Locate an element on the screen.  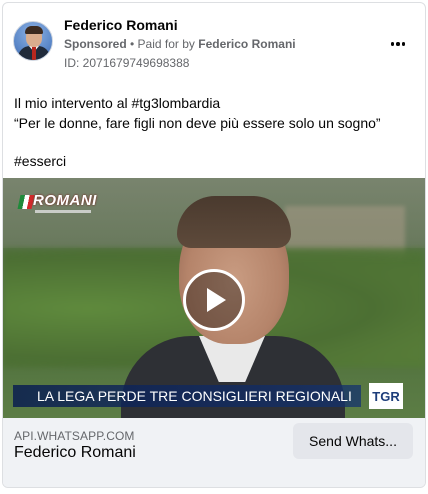
paid-for-name: Federico Romani is located at coordinates (246, 44).